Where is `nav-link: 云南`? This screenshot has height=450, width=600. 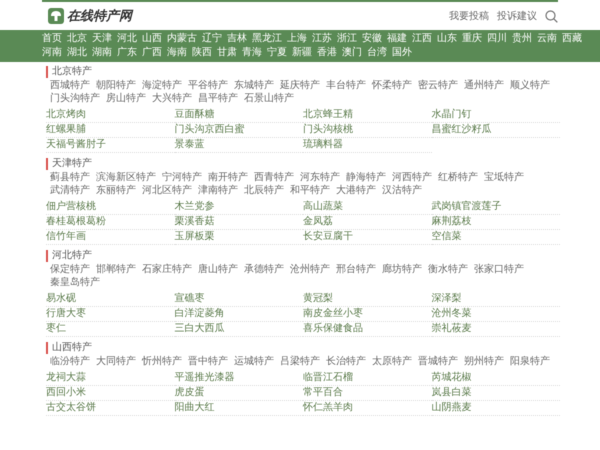
nav-link: 云南 is located at coordinates (547, 39).